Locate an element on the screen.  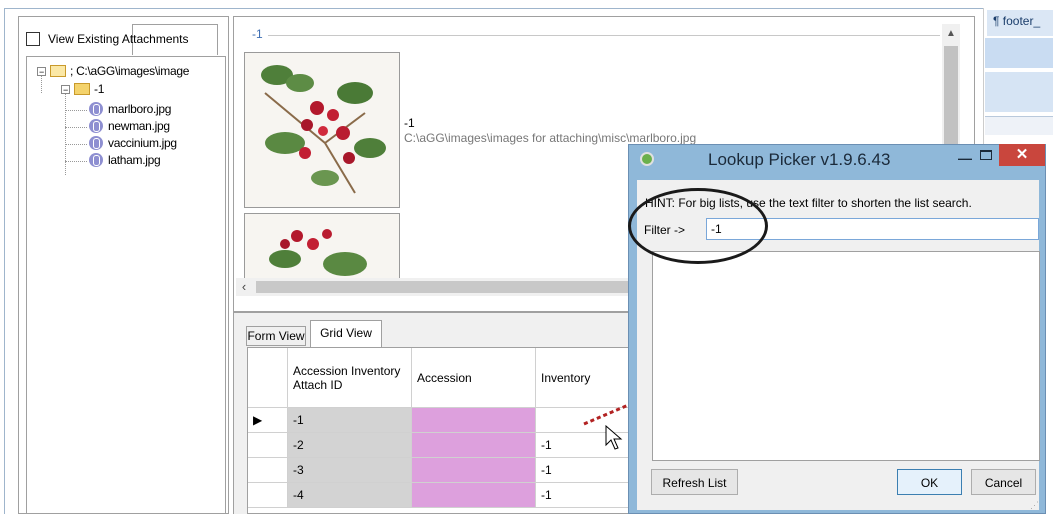
view-existing-label: View Existing Attachments is located at coordinates (118, 39).